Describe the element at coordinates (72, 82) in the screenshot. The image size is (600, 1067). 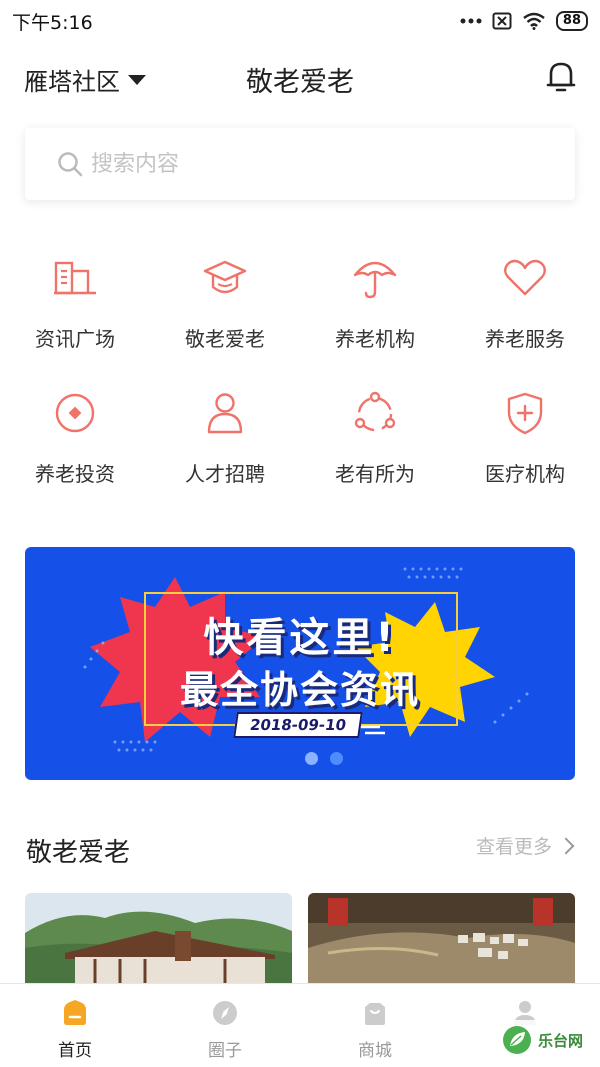
I see `community-name: 雁塔社区` at that location.